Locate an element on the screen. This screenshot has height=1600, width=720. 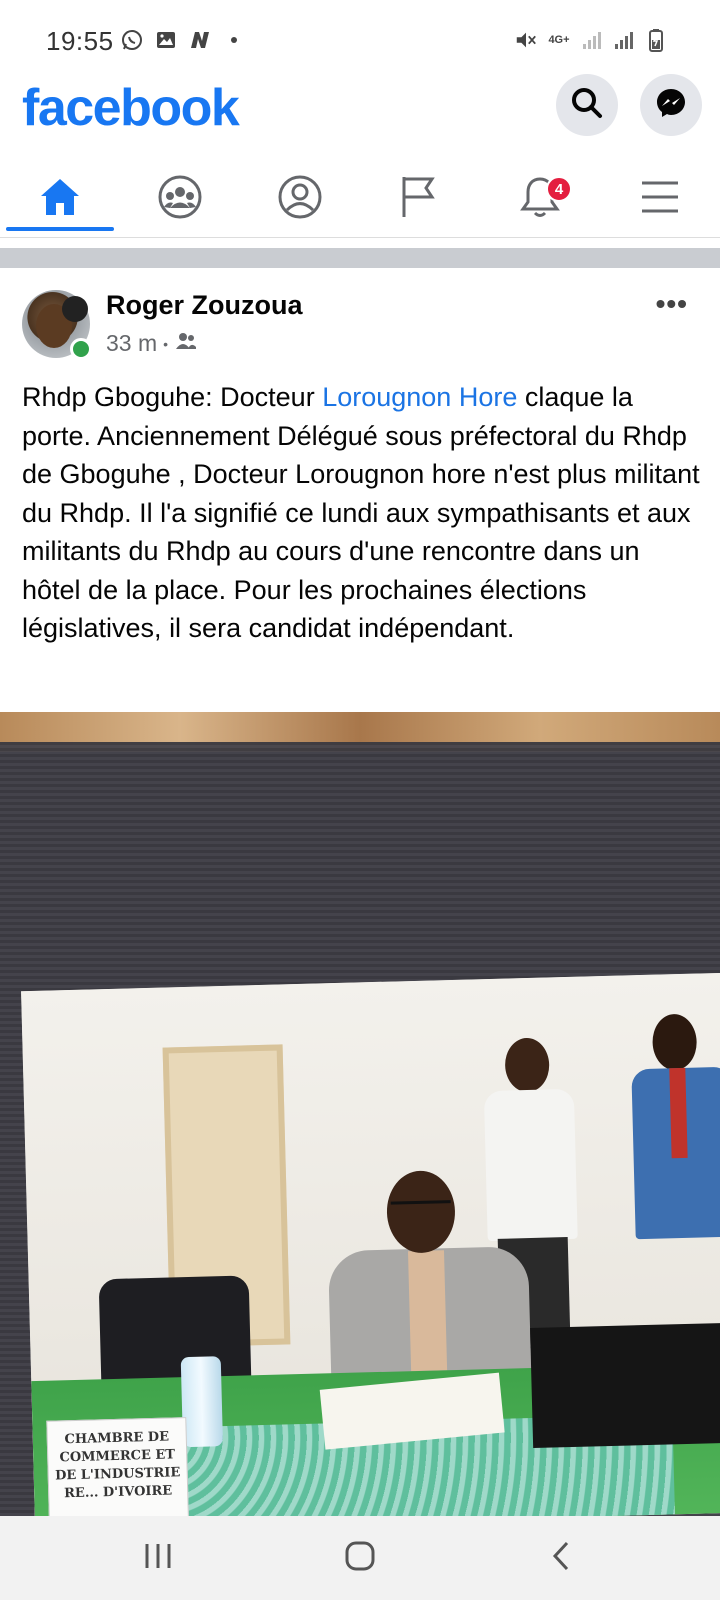
gallery-icon is located at coordinates (166, 40).